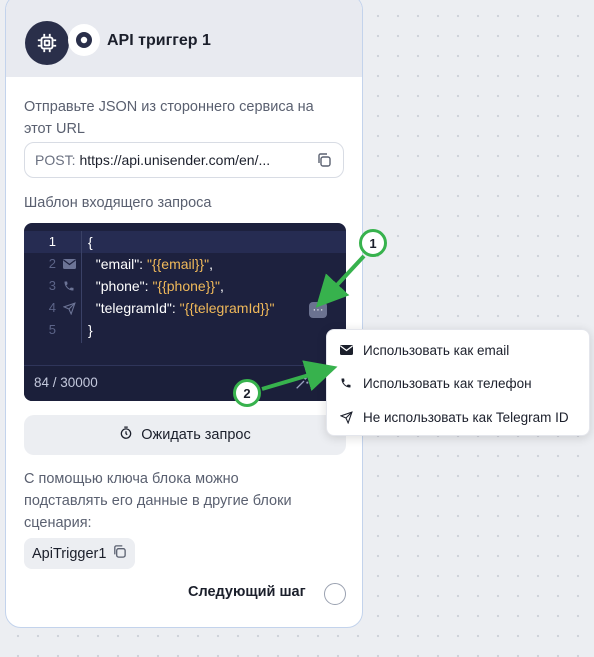 The height and width of the screenshot is (657, 594). I want to click on code-text: }, so click(90, 330).